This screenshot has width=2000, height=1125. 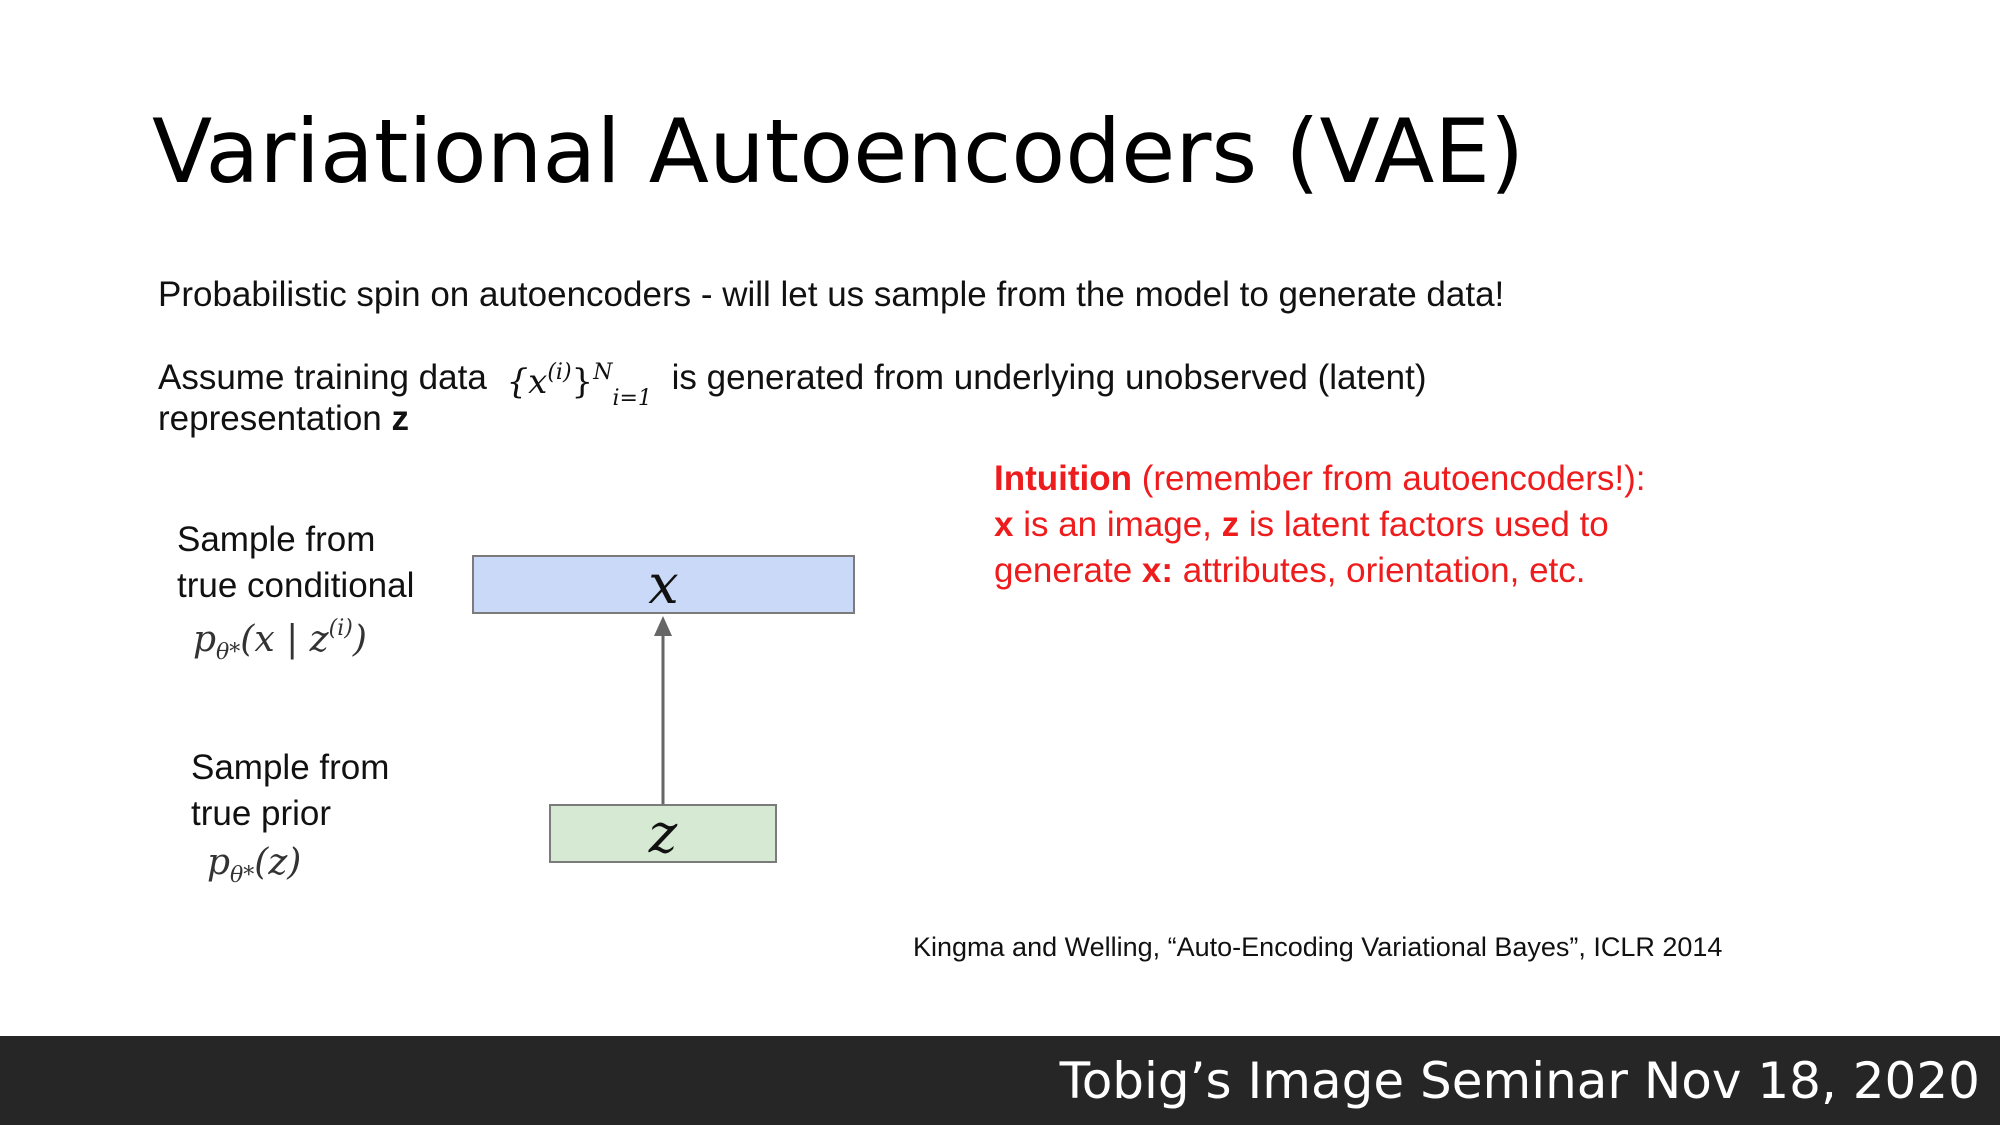 What do you see at coordinates (663, 626) in the screenshot?
I see `arrow-head` at bounding box center [663, 626].